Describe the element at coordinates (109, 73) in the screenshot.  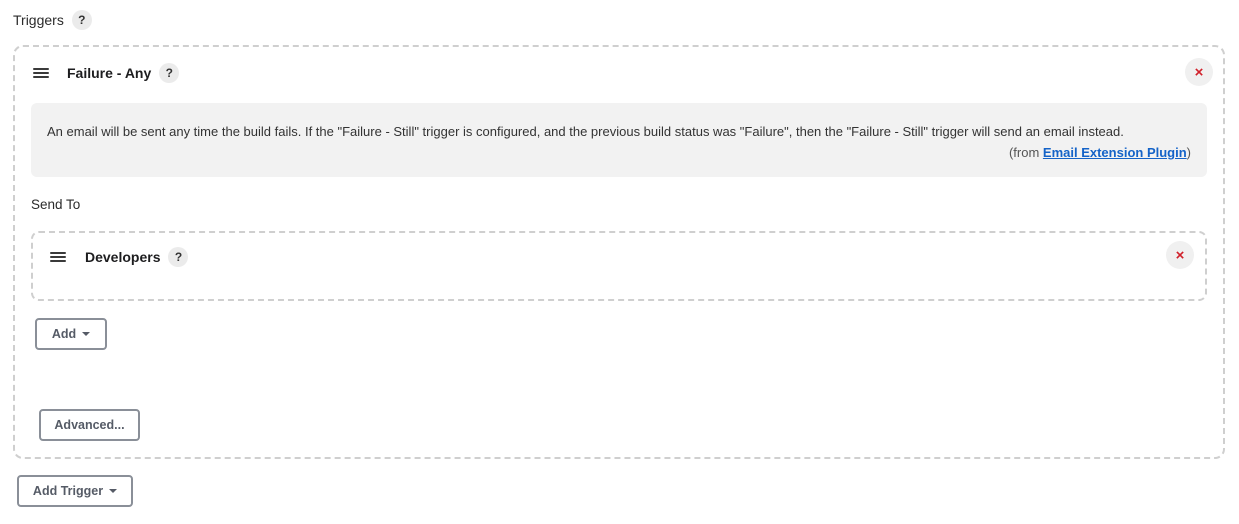
I see `trigger-title-text: Failure - Any` at that location.